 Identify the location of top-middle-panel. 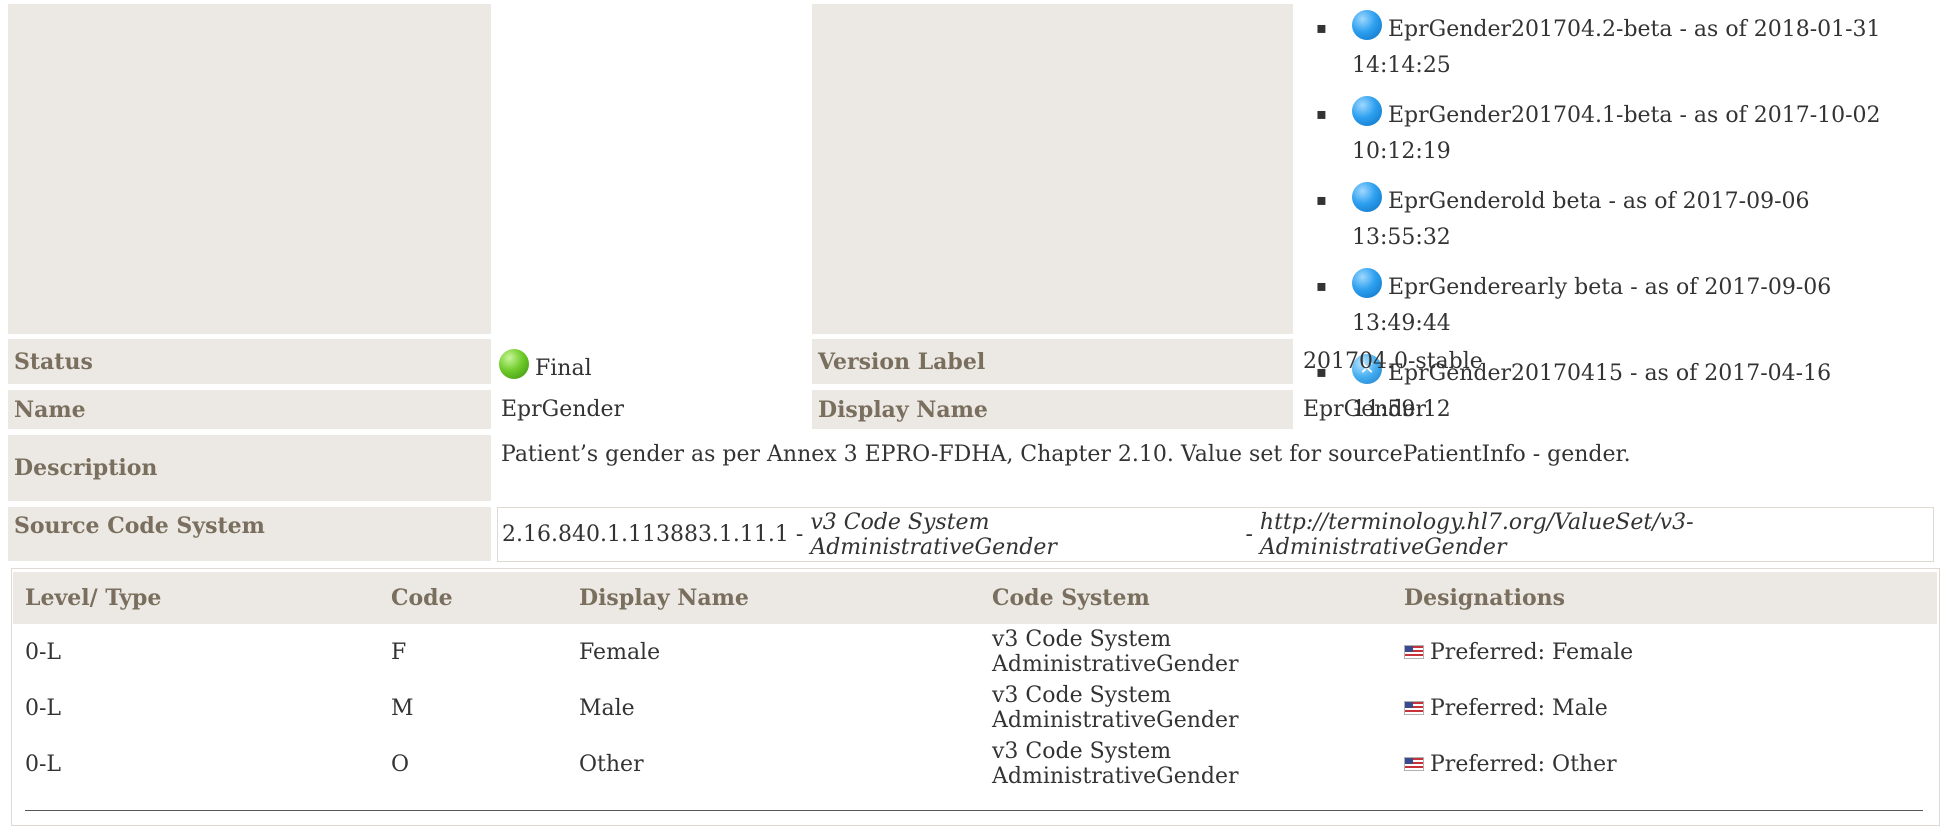
(1052, 169).